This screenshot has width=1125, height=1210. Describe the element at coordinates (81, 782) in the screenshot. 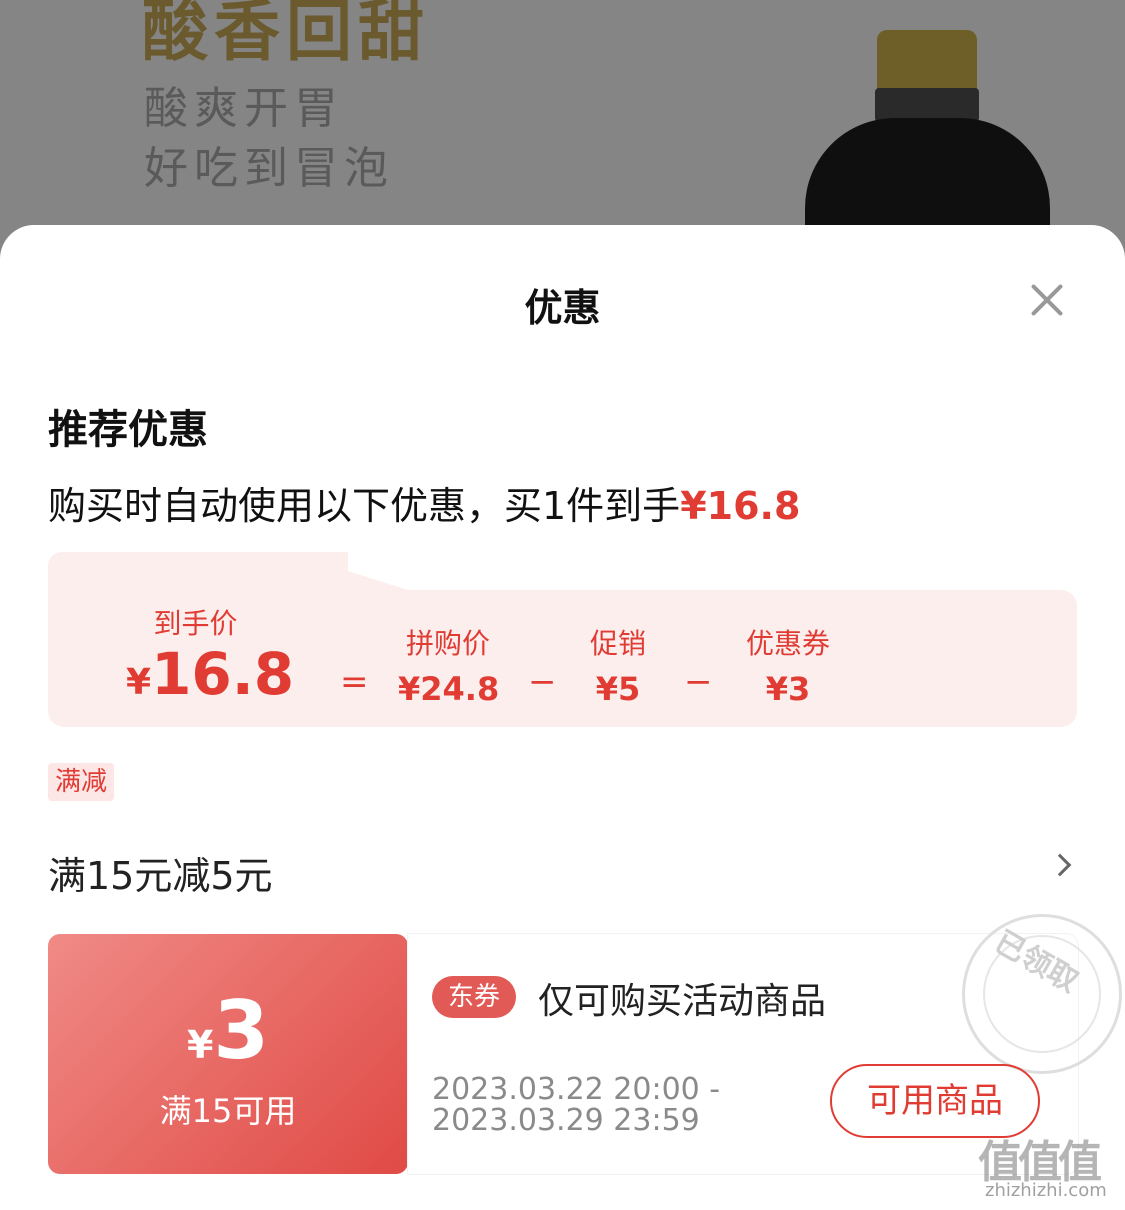

I see `promo-tag: 满减` at that location.